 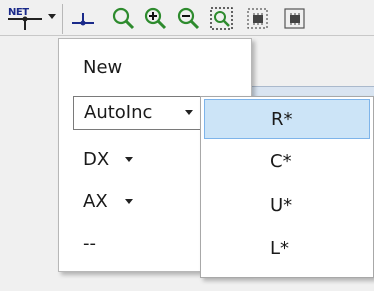 What do you see at coordinates (281, 161) in the screenshot?
I see `submenu-item-label: C*` at bounding box center [281, 161].